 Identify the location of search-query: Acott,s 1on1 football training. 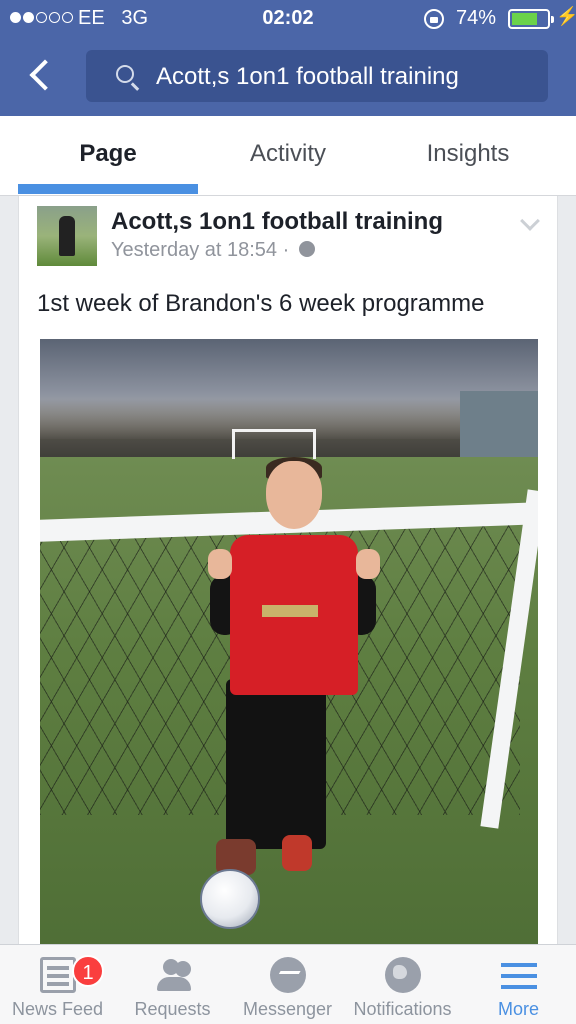
(307, 76).